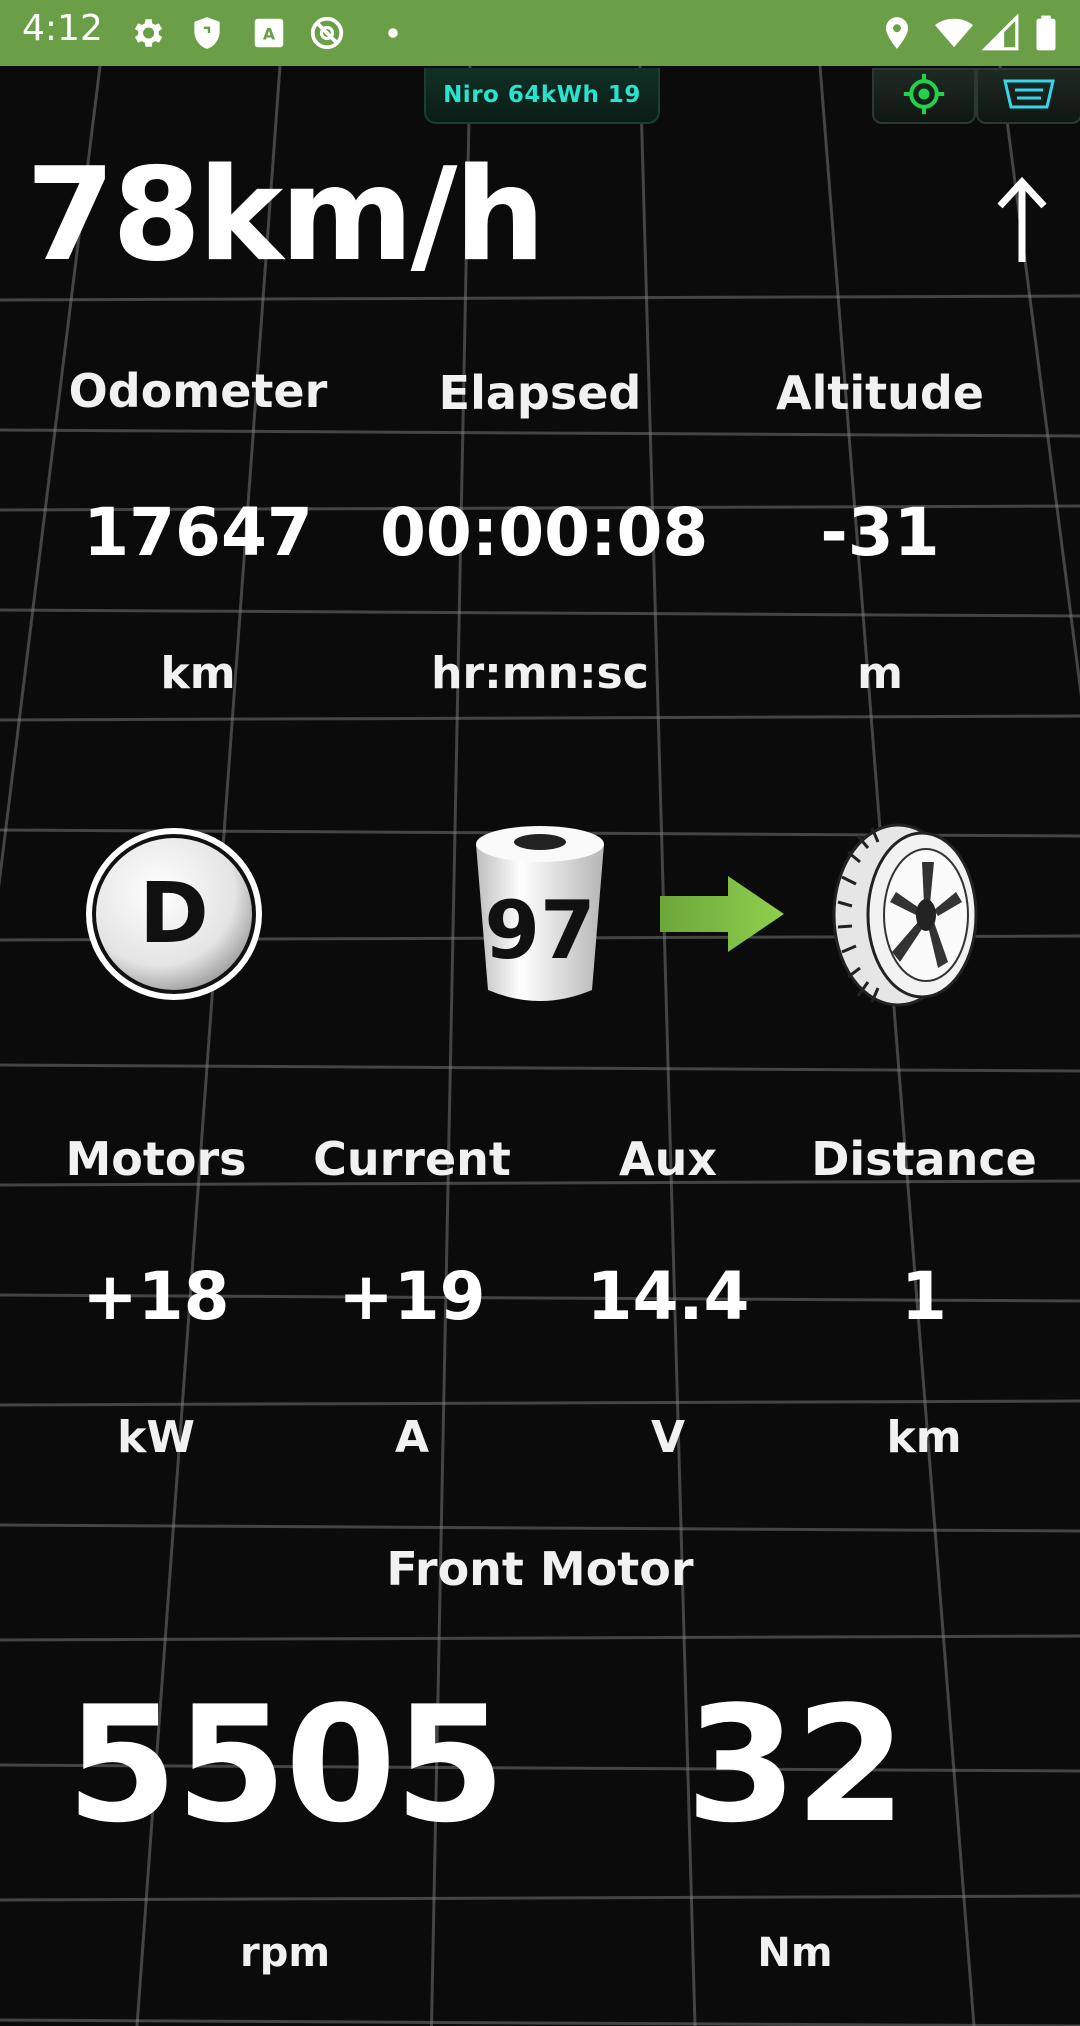 This screenshot has height=2026, width=1080. Describe the element at coordinates (540, 33) in the screenshot. I see `status-bar: 4:12 A` at that location.